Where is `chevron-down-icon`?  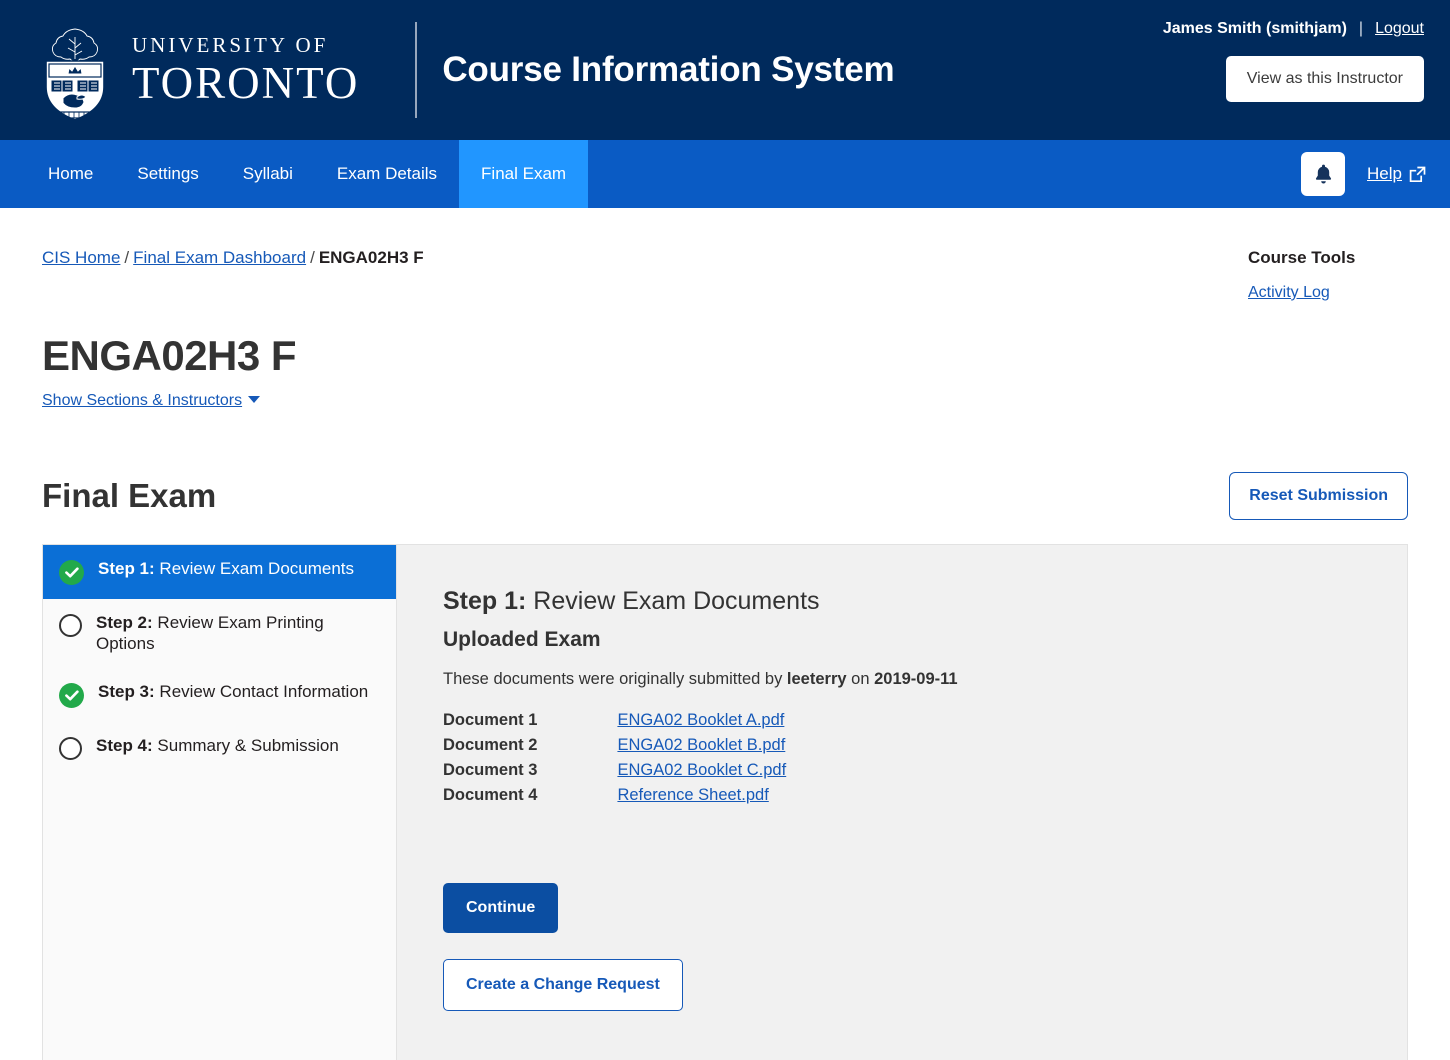
chevron-down-icon is located at coordinates (254, 399).